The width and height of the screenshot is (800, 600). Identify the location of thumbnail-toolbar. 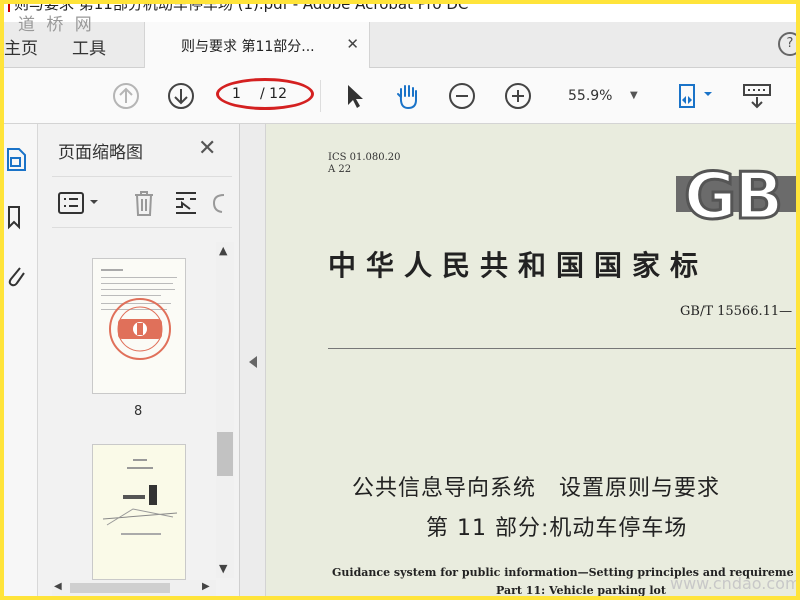
(142, 202).